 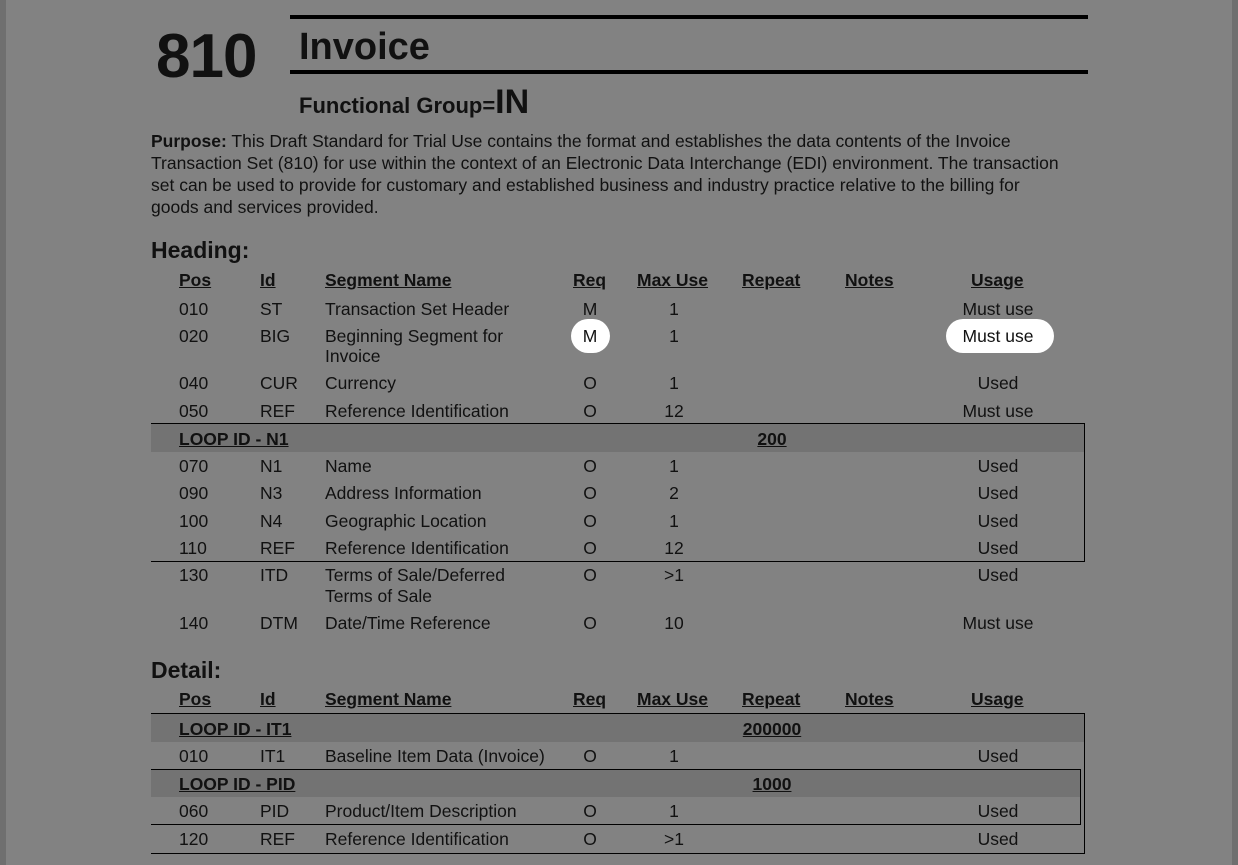 I want to click on row-st-name: Transaction Set Header, so click(x=417, y=309).